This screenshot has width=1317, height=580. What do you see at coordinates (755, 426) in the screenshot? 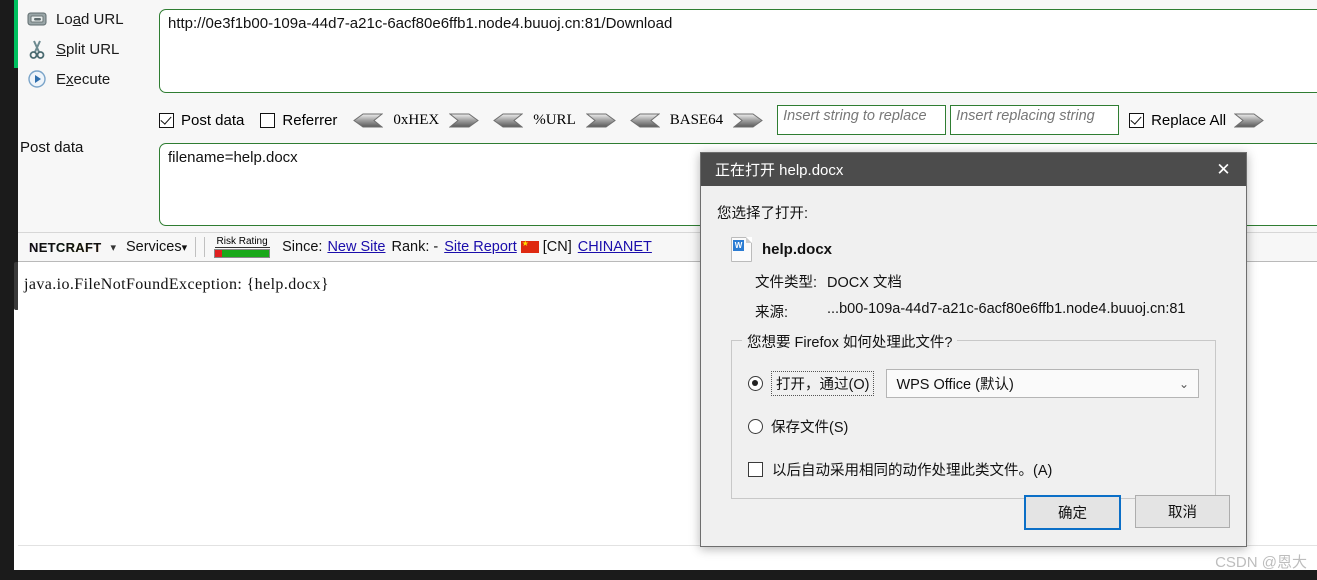
I see `save-file-radio` at bounding box center [755, 426].